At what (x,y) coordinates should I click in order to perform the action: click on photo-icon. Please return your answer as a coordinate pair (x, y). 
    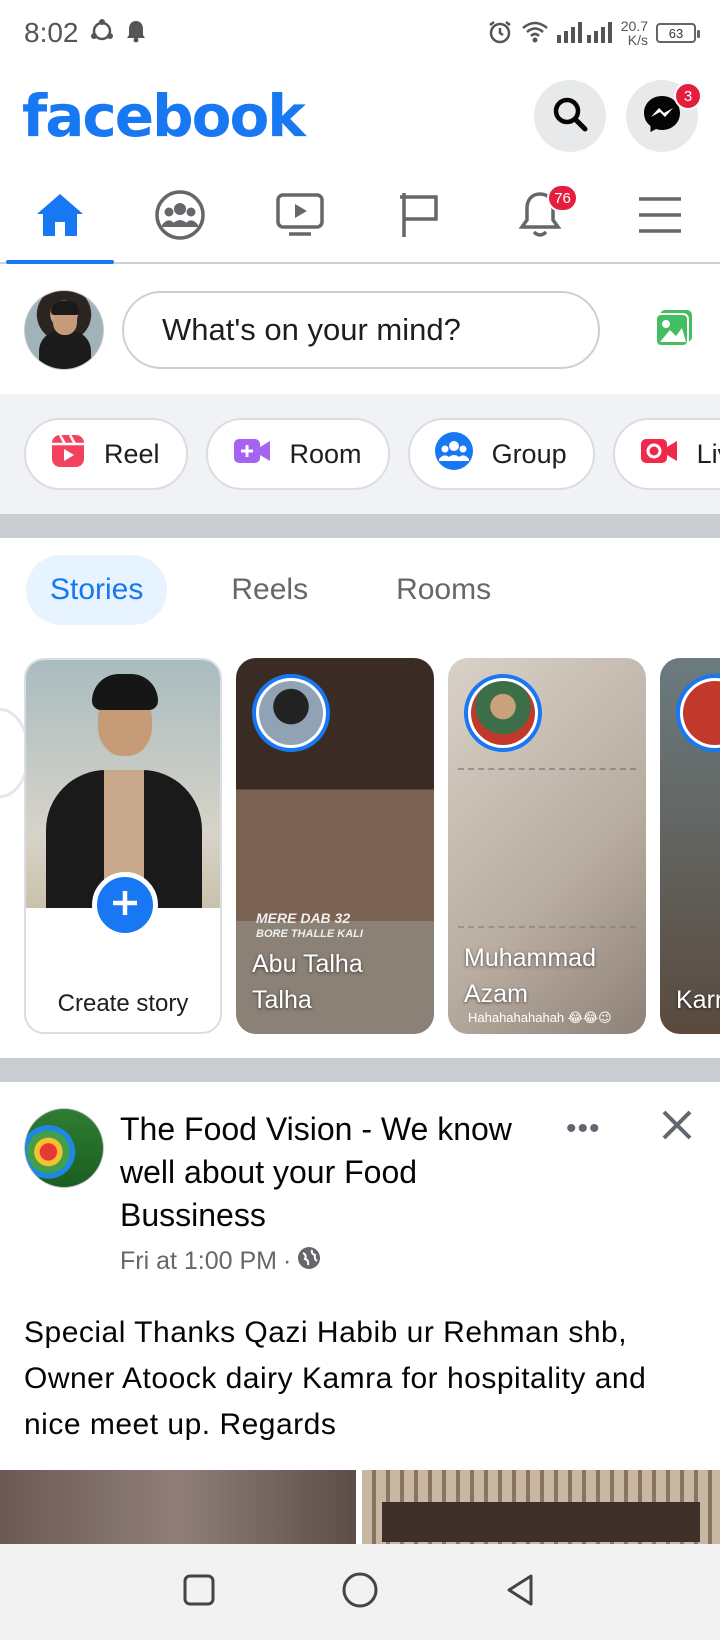
    Looking at the image, I should click on (674, 330).